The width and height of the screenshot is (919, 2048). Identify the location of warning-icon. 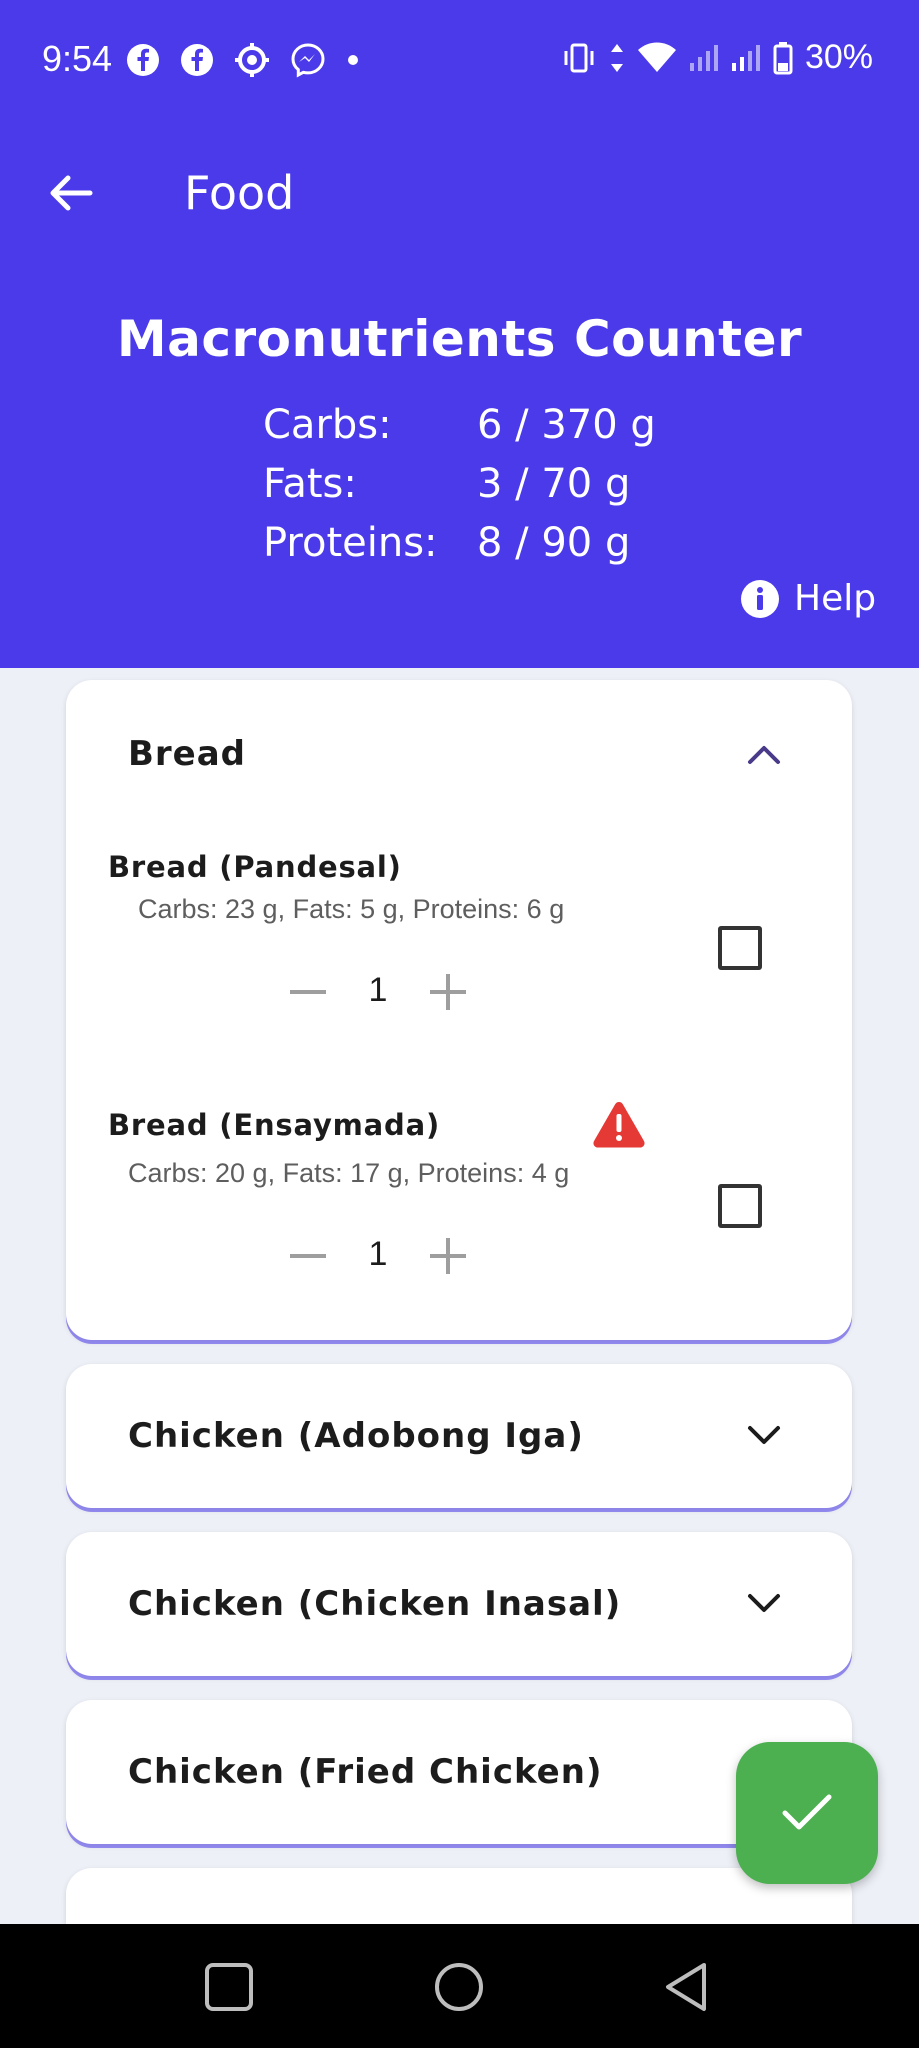
(619, 1124).